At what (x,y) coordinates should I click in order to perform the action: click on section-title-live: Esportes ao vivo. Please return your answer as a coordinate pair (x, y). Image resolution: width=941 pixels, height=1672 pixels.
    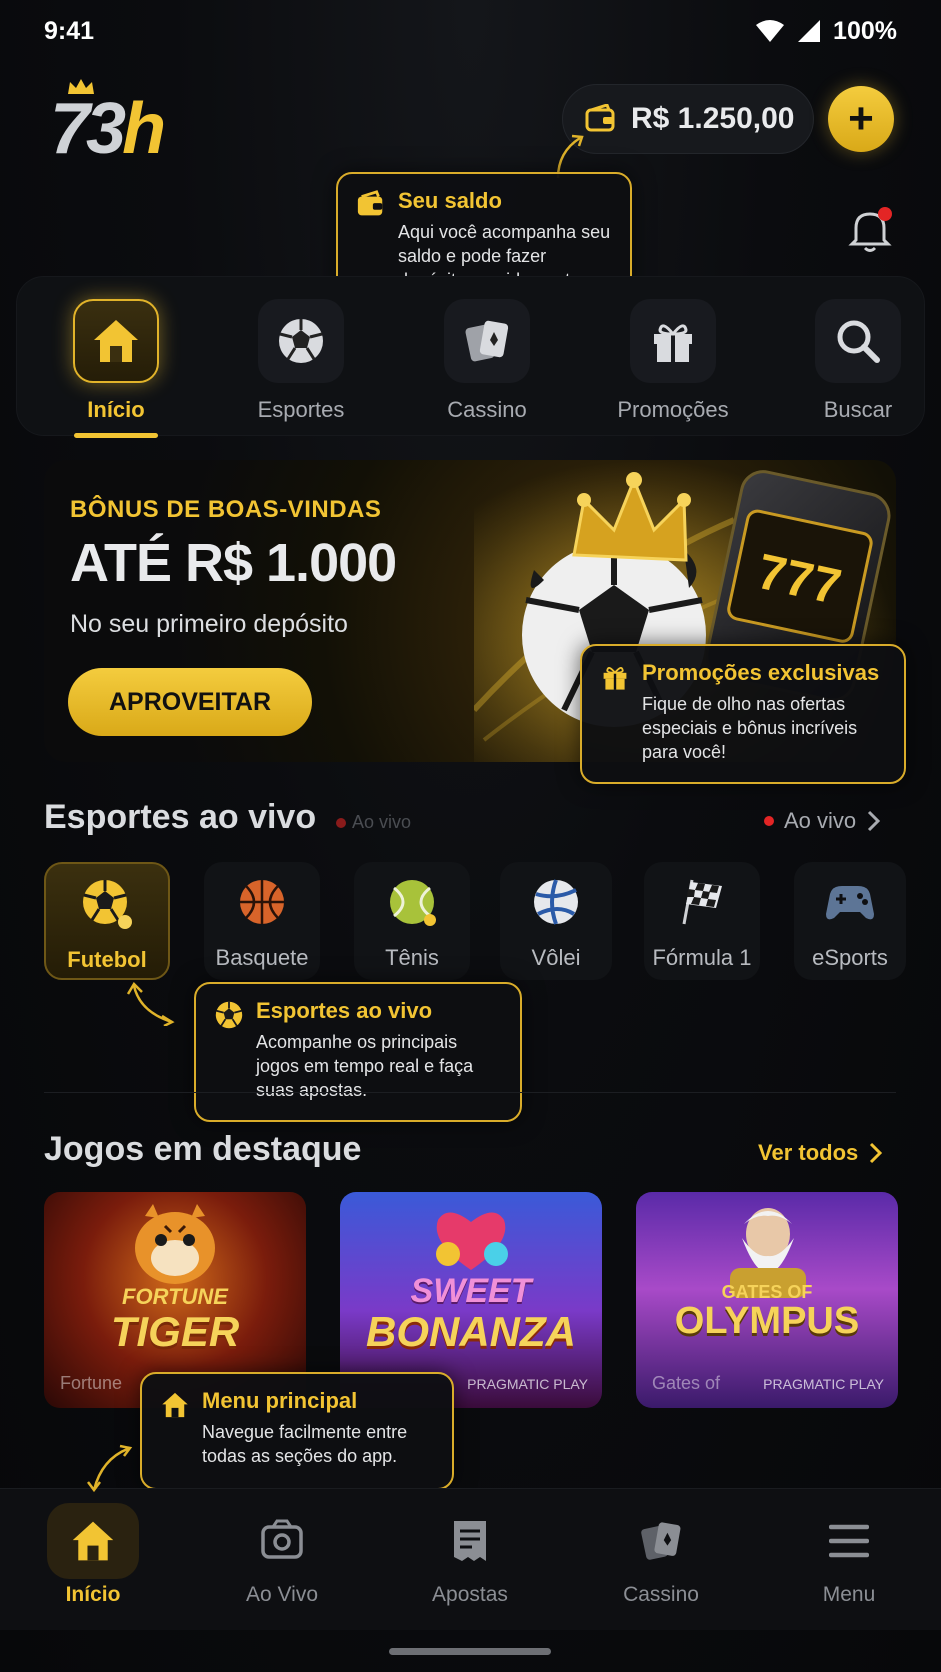
    Looking at the image, I should click on (180, 817).